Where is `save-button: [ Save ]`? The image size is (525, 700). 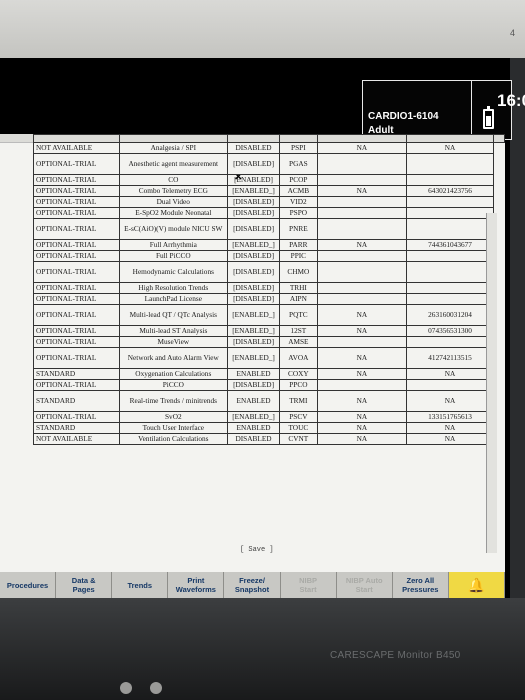 save-button: [ Save ] is located at coordinates (257, 550).